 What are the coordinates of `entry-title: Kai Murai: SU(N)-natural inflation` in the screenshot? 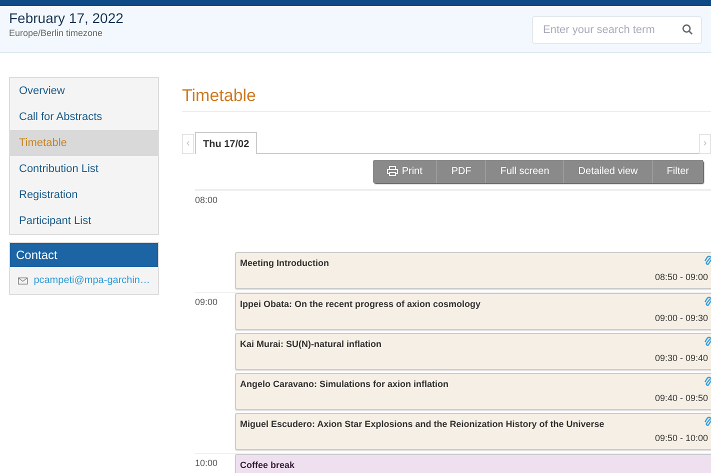 It's located at (311, 344).